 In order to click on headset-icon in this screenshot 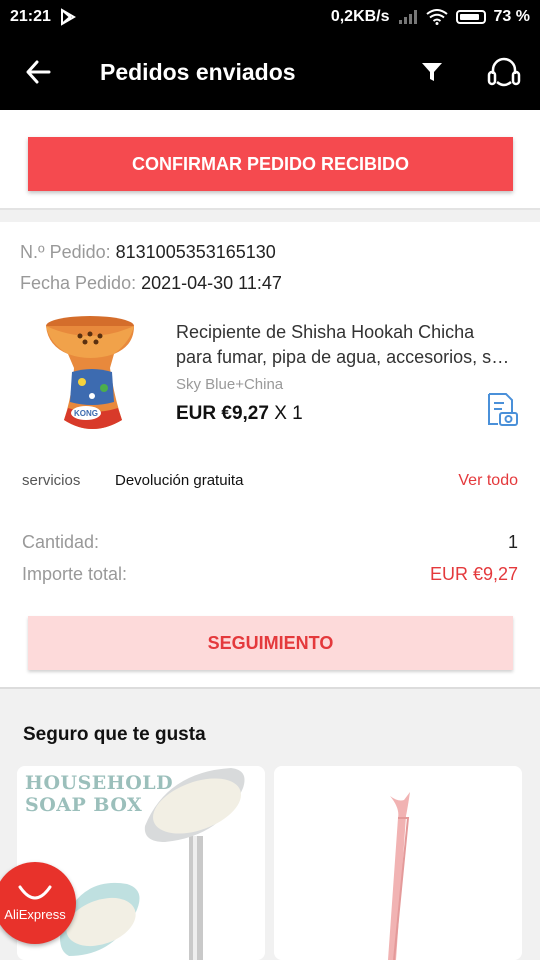, I will do `click(504, 72)`.